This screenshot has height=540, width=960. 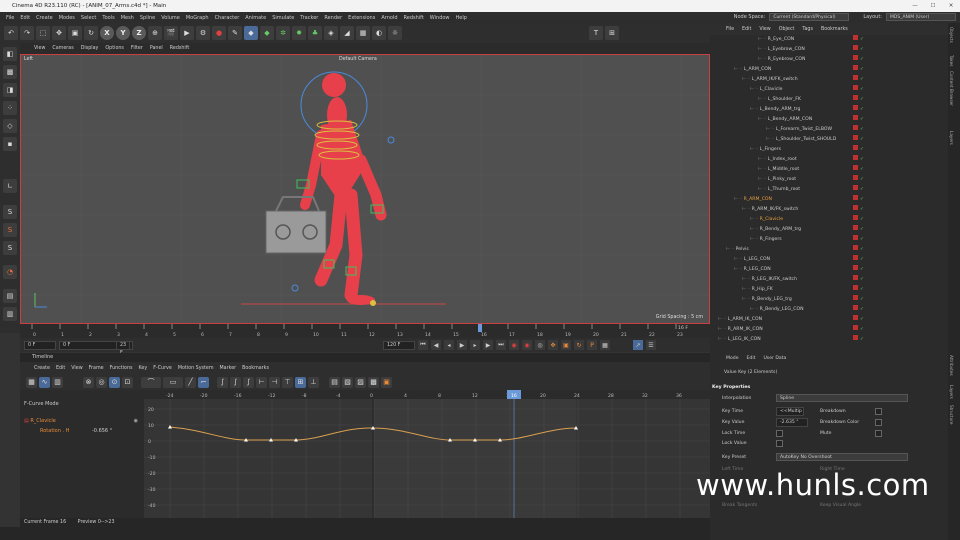 What do you see at coordinates (605, 345) in the screenshot?
I see `pla-key-icon: ▦` at bounding box center [605, 345].